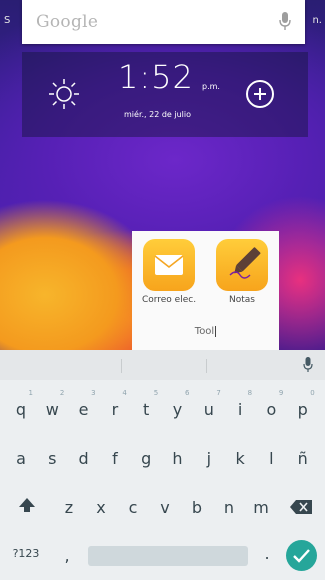 The height and width of the screenshot is (580, 325). Describe the element at coordinates (26, 554) in the screenshot. I see `symbols-key: ?123` at that location.